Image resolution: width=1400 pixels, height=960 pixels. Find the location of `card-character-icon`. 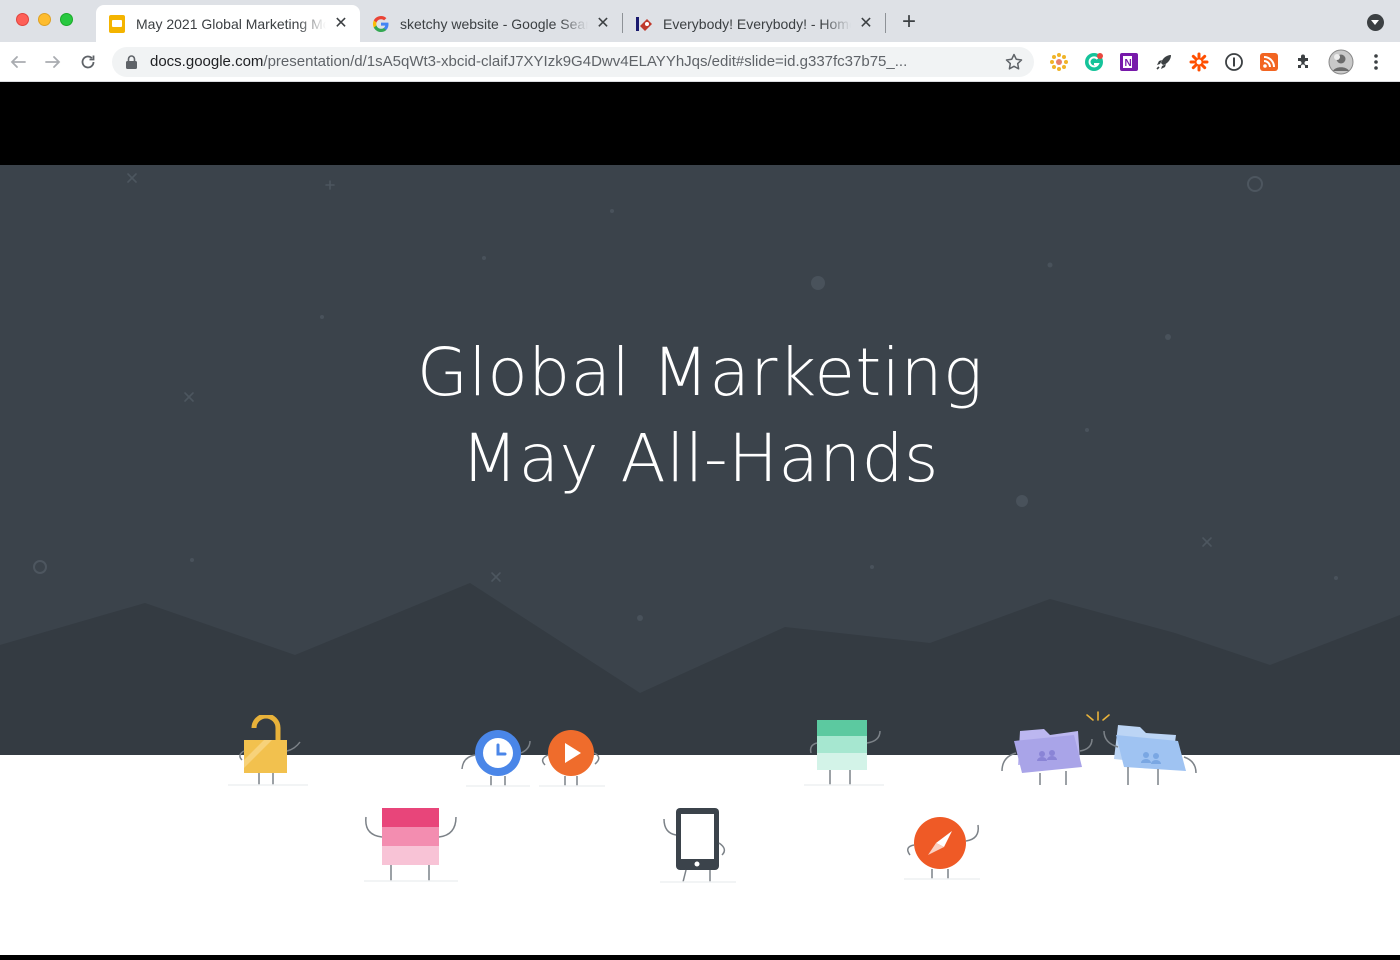

card-character-icon is located at coordinates (844, 753).